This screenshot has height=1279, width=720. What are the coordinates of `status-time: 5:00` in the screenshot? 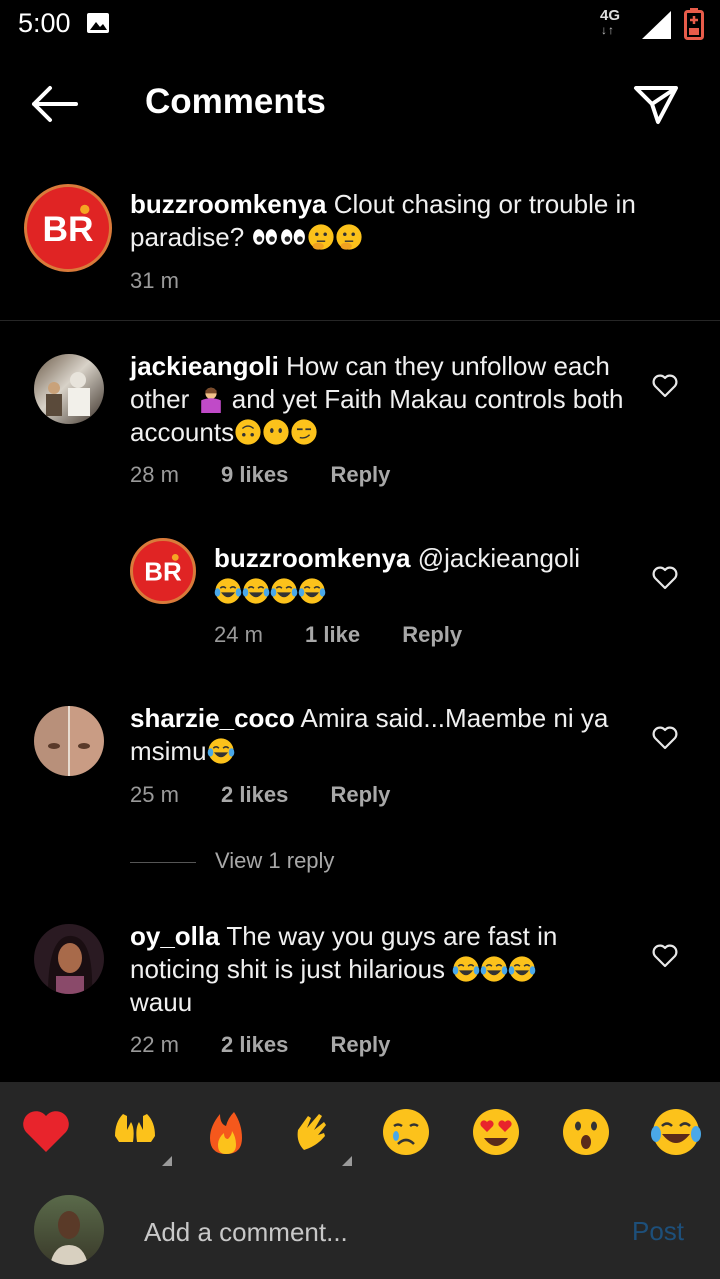 It's located at (44, 23).